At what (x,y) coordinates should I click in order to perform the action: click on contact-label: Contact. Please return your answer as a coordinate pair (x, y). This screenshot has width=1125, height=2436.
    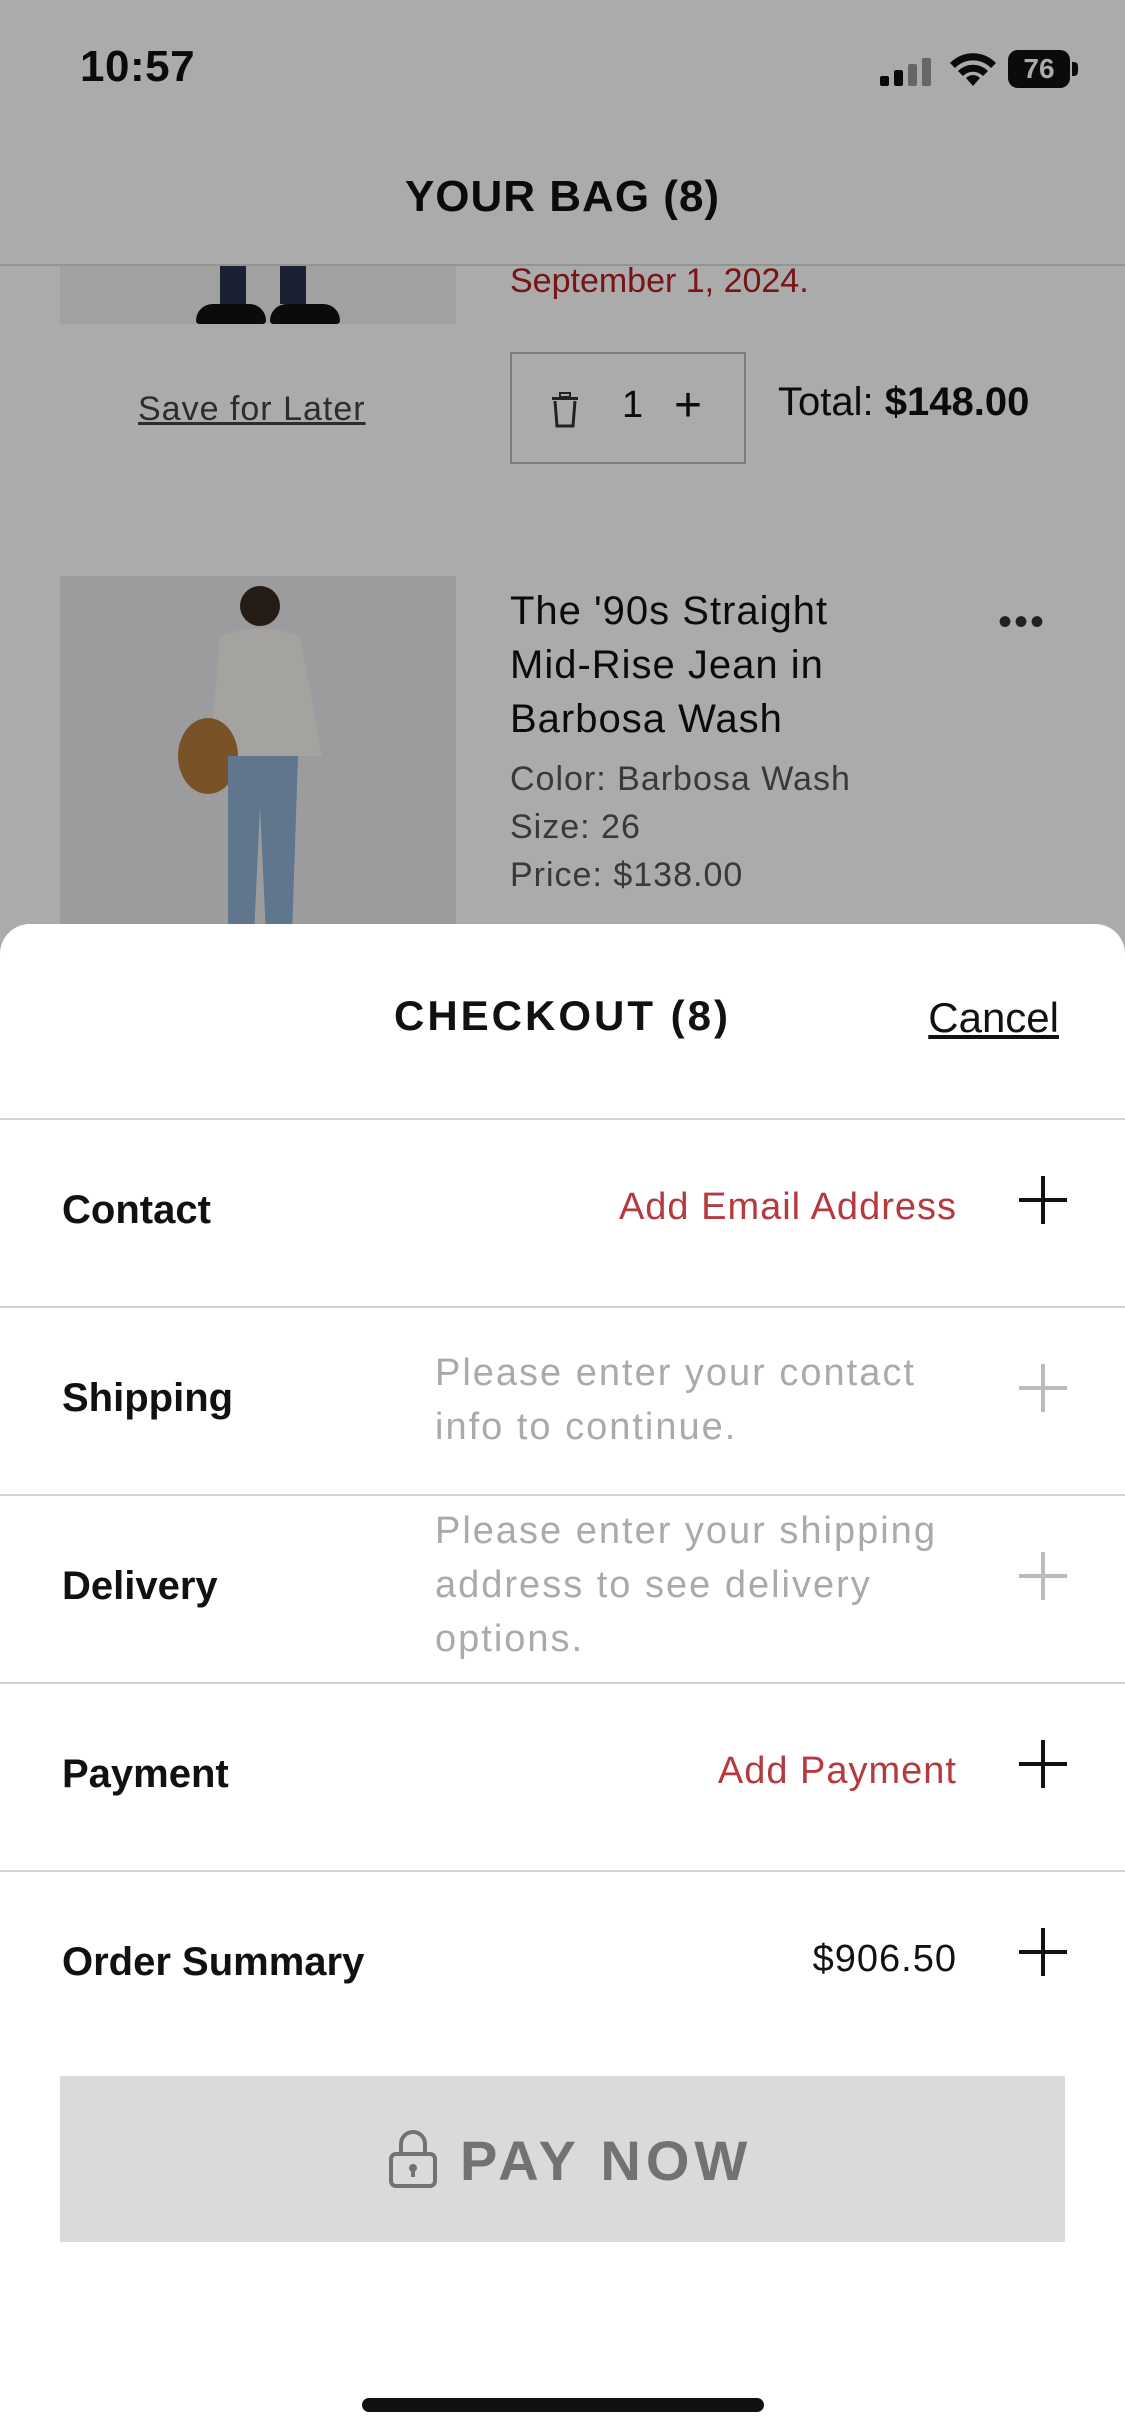
    Looking at the image, I should click on (136, 1210).